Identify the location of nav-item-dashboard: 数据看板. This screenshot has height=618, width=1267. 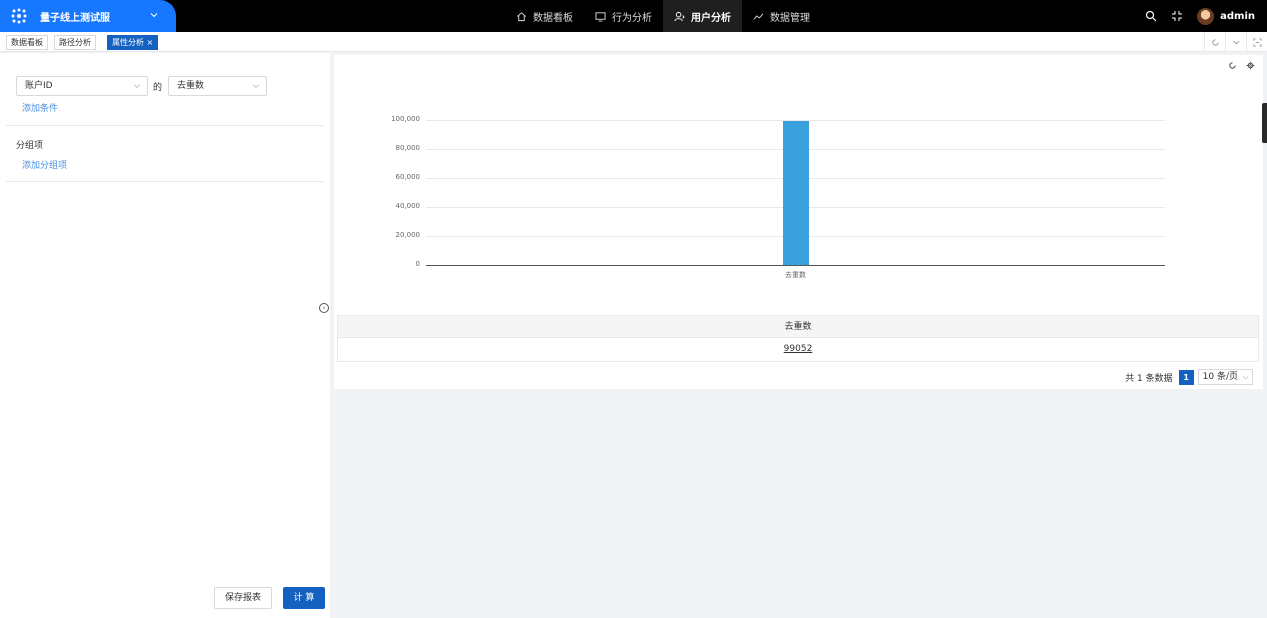
(544, 16).